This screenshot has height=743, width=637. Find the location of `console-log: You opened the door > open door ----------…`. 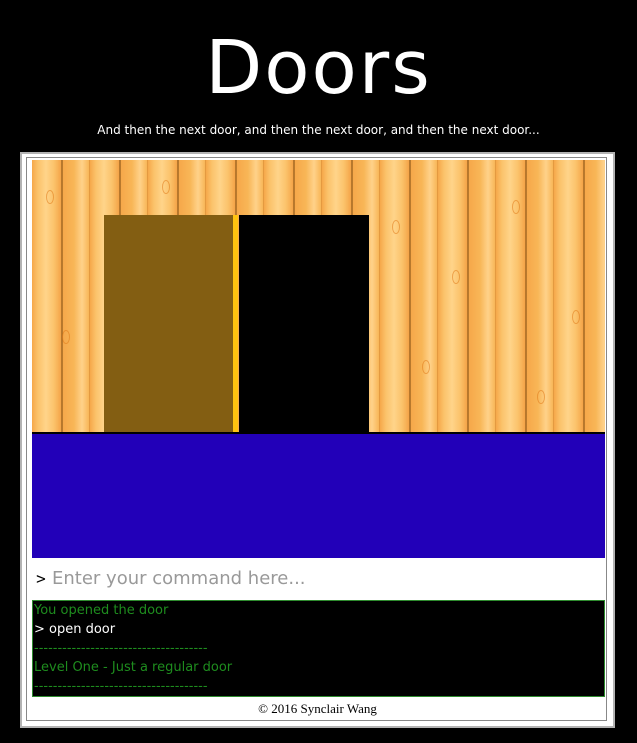

console-log: You opened the door > open door ----------… is located at coordinates (318, 648).